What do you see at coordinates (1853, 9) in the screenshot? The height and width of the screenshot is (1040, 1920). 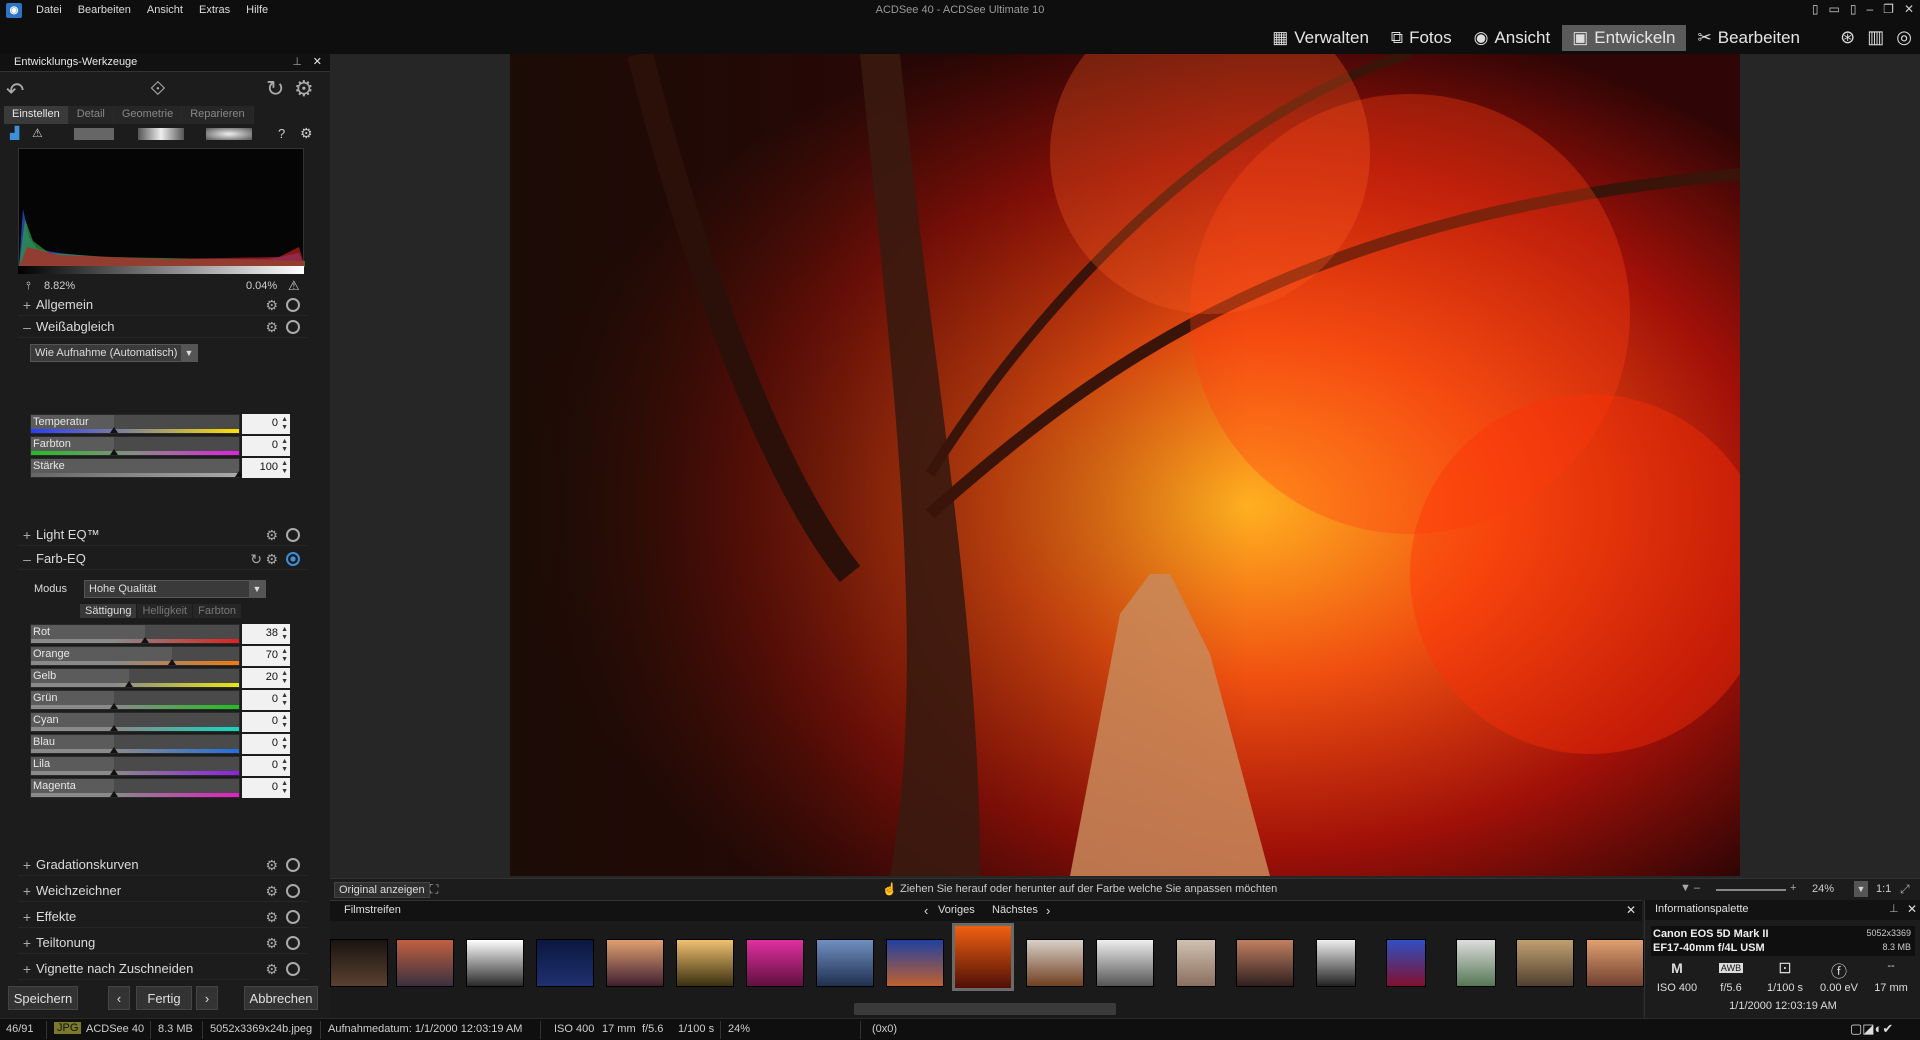 I see `layout-right-icon: ▯` at bounding box center [1853, 9].